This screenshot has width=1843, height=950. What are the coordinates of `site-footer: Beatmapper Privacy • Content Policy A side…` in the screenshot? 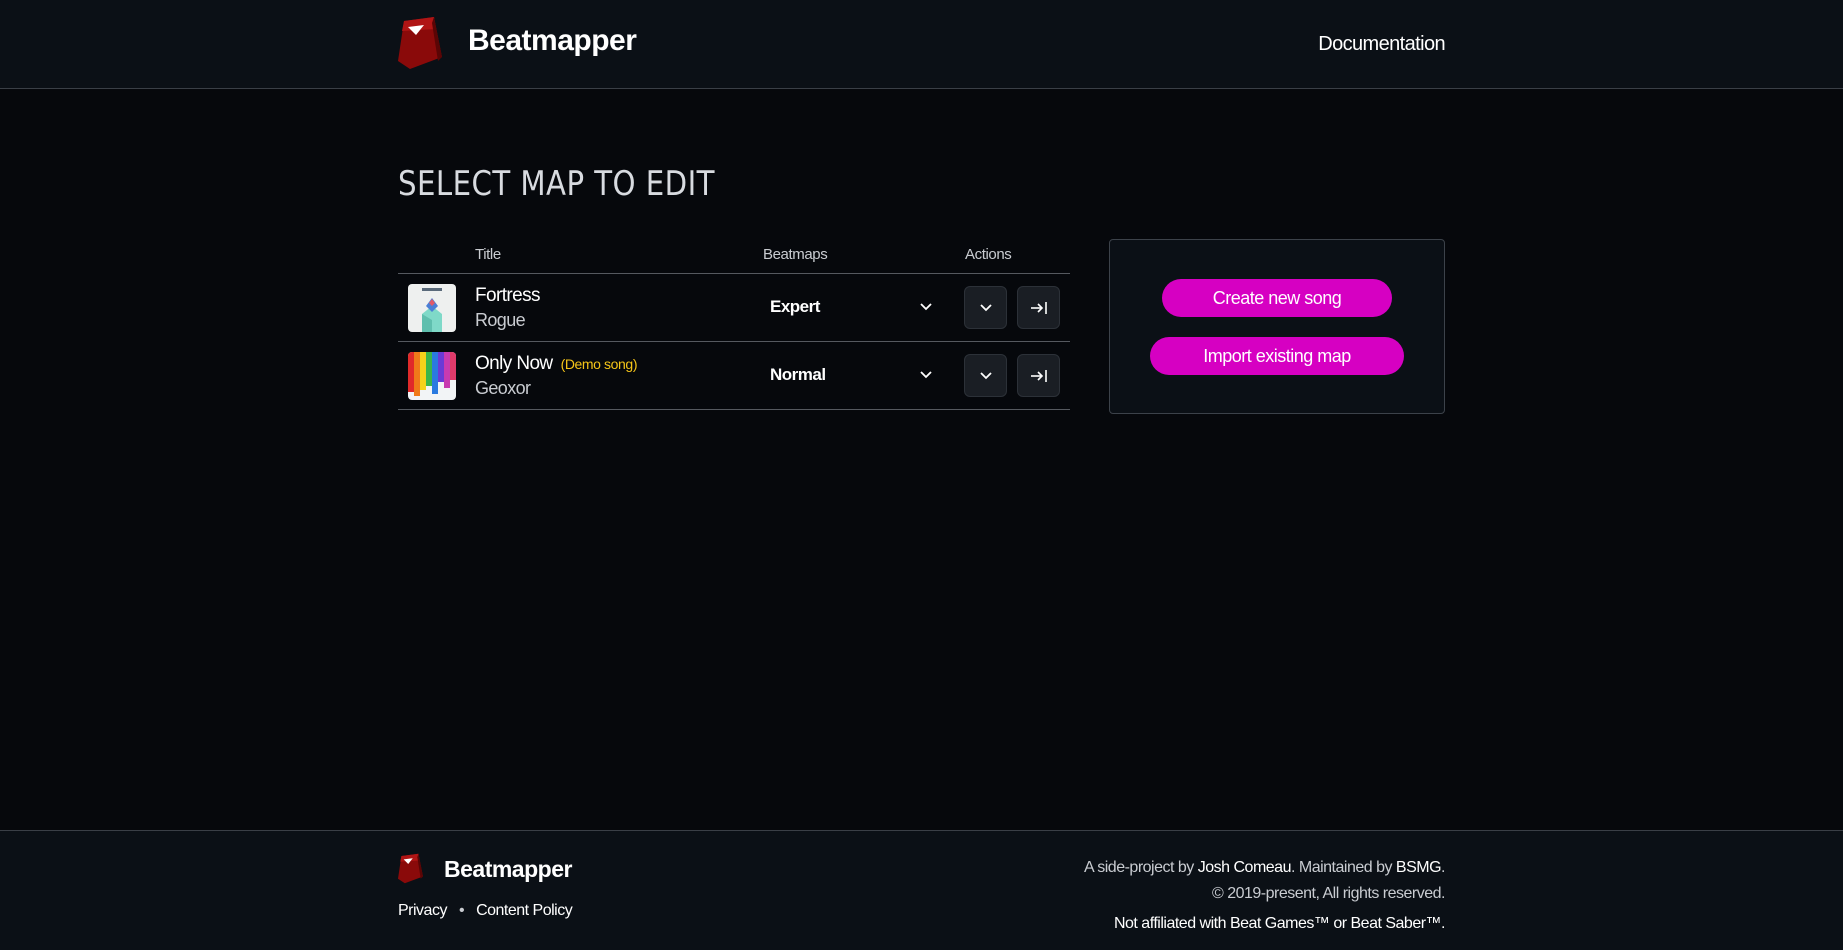 It's located at (921, 890).